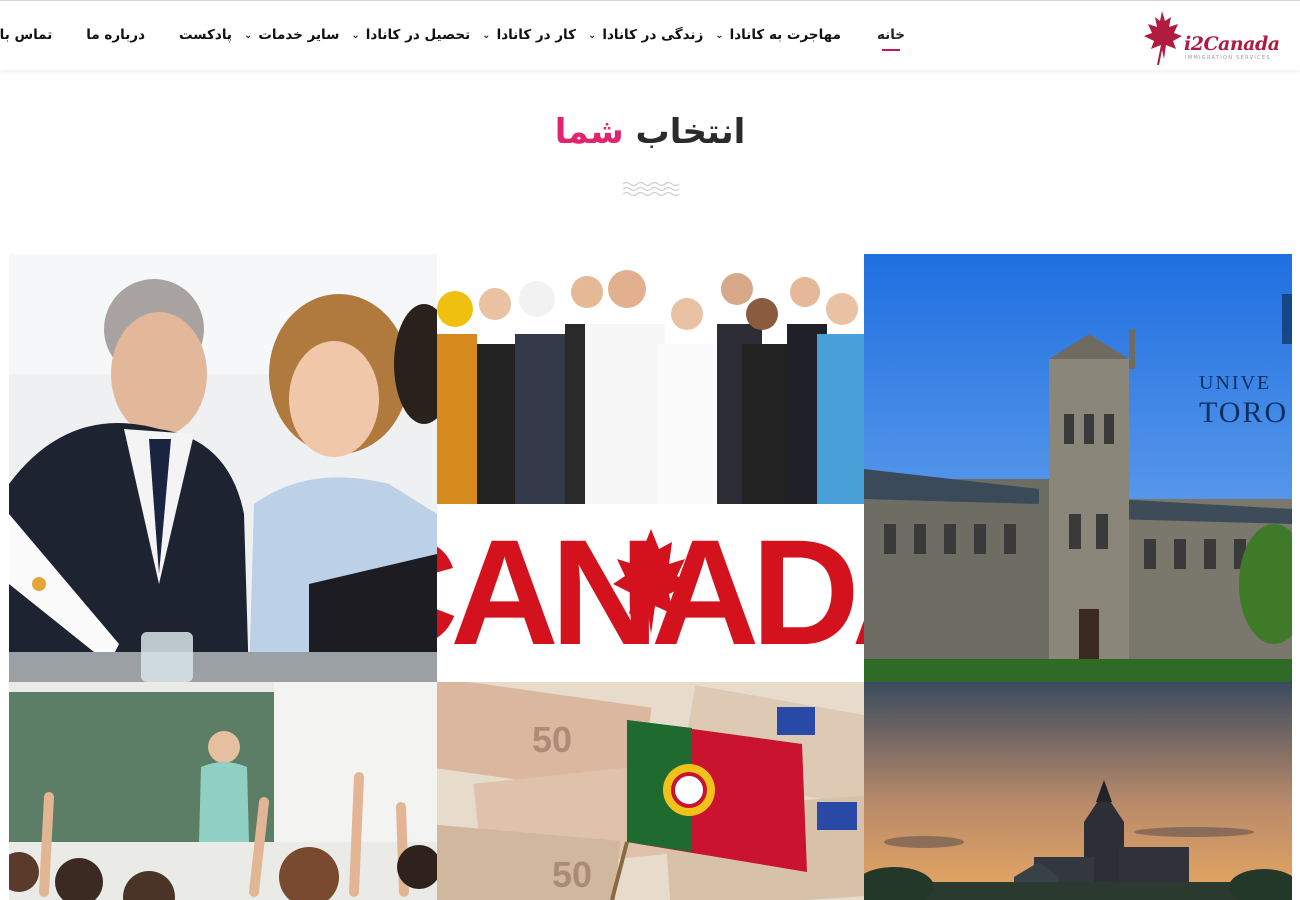  I want to click on tile-quebec, so click(1078, 791).